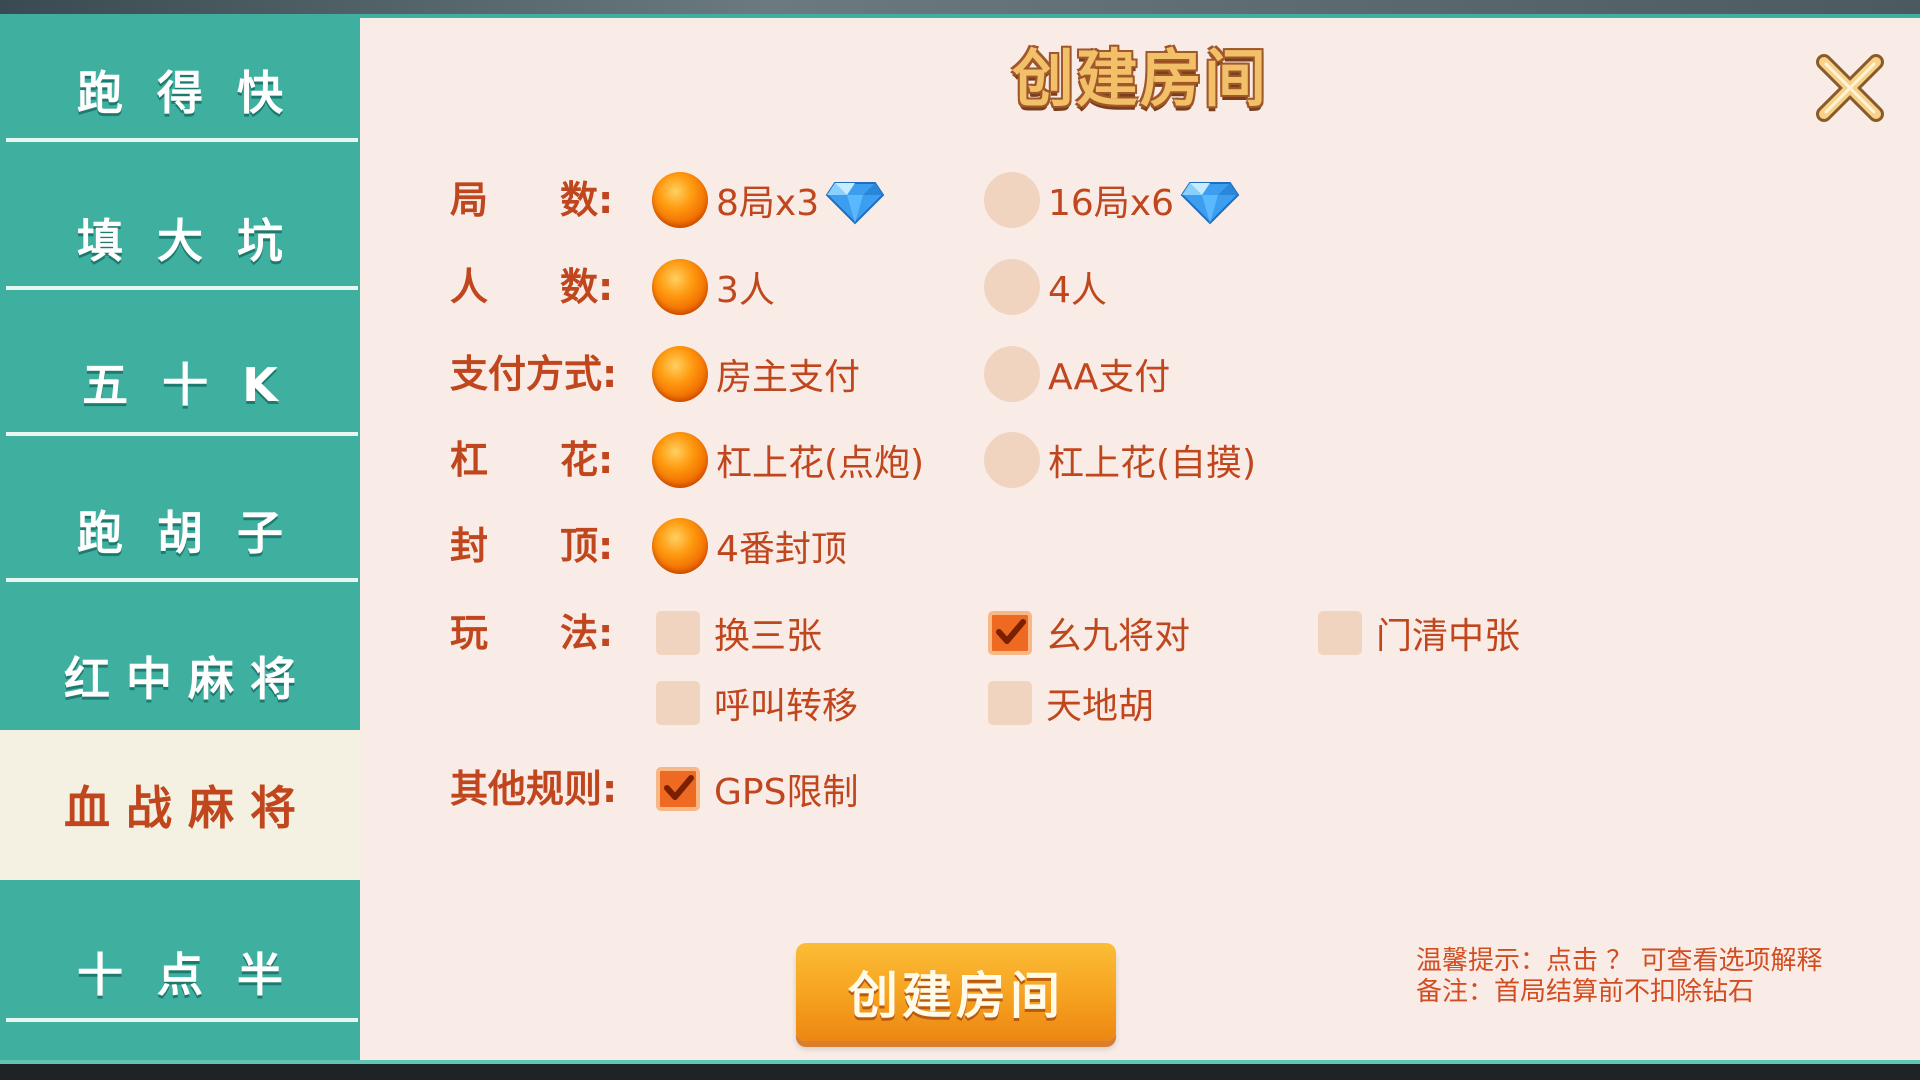  I want to click on option-label: 杠上花(点炮), so click(820, 463).